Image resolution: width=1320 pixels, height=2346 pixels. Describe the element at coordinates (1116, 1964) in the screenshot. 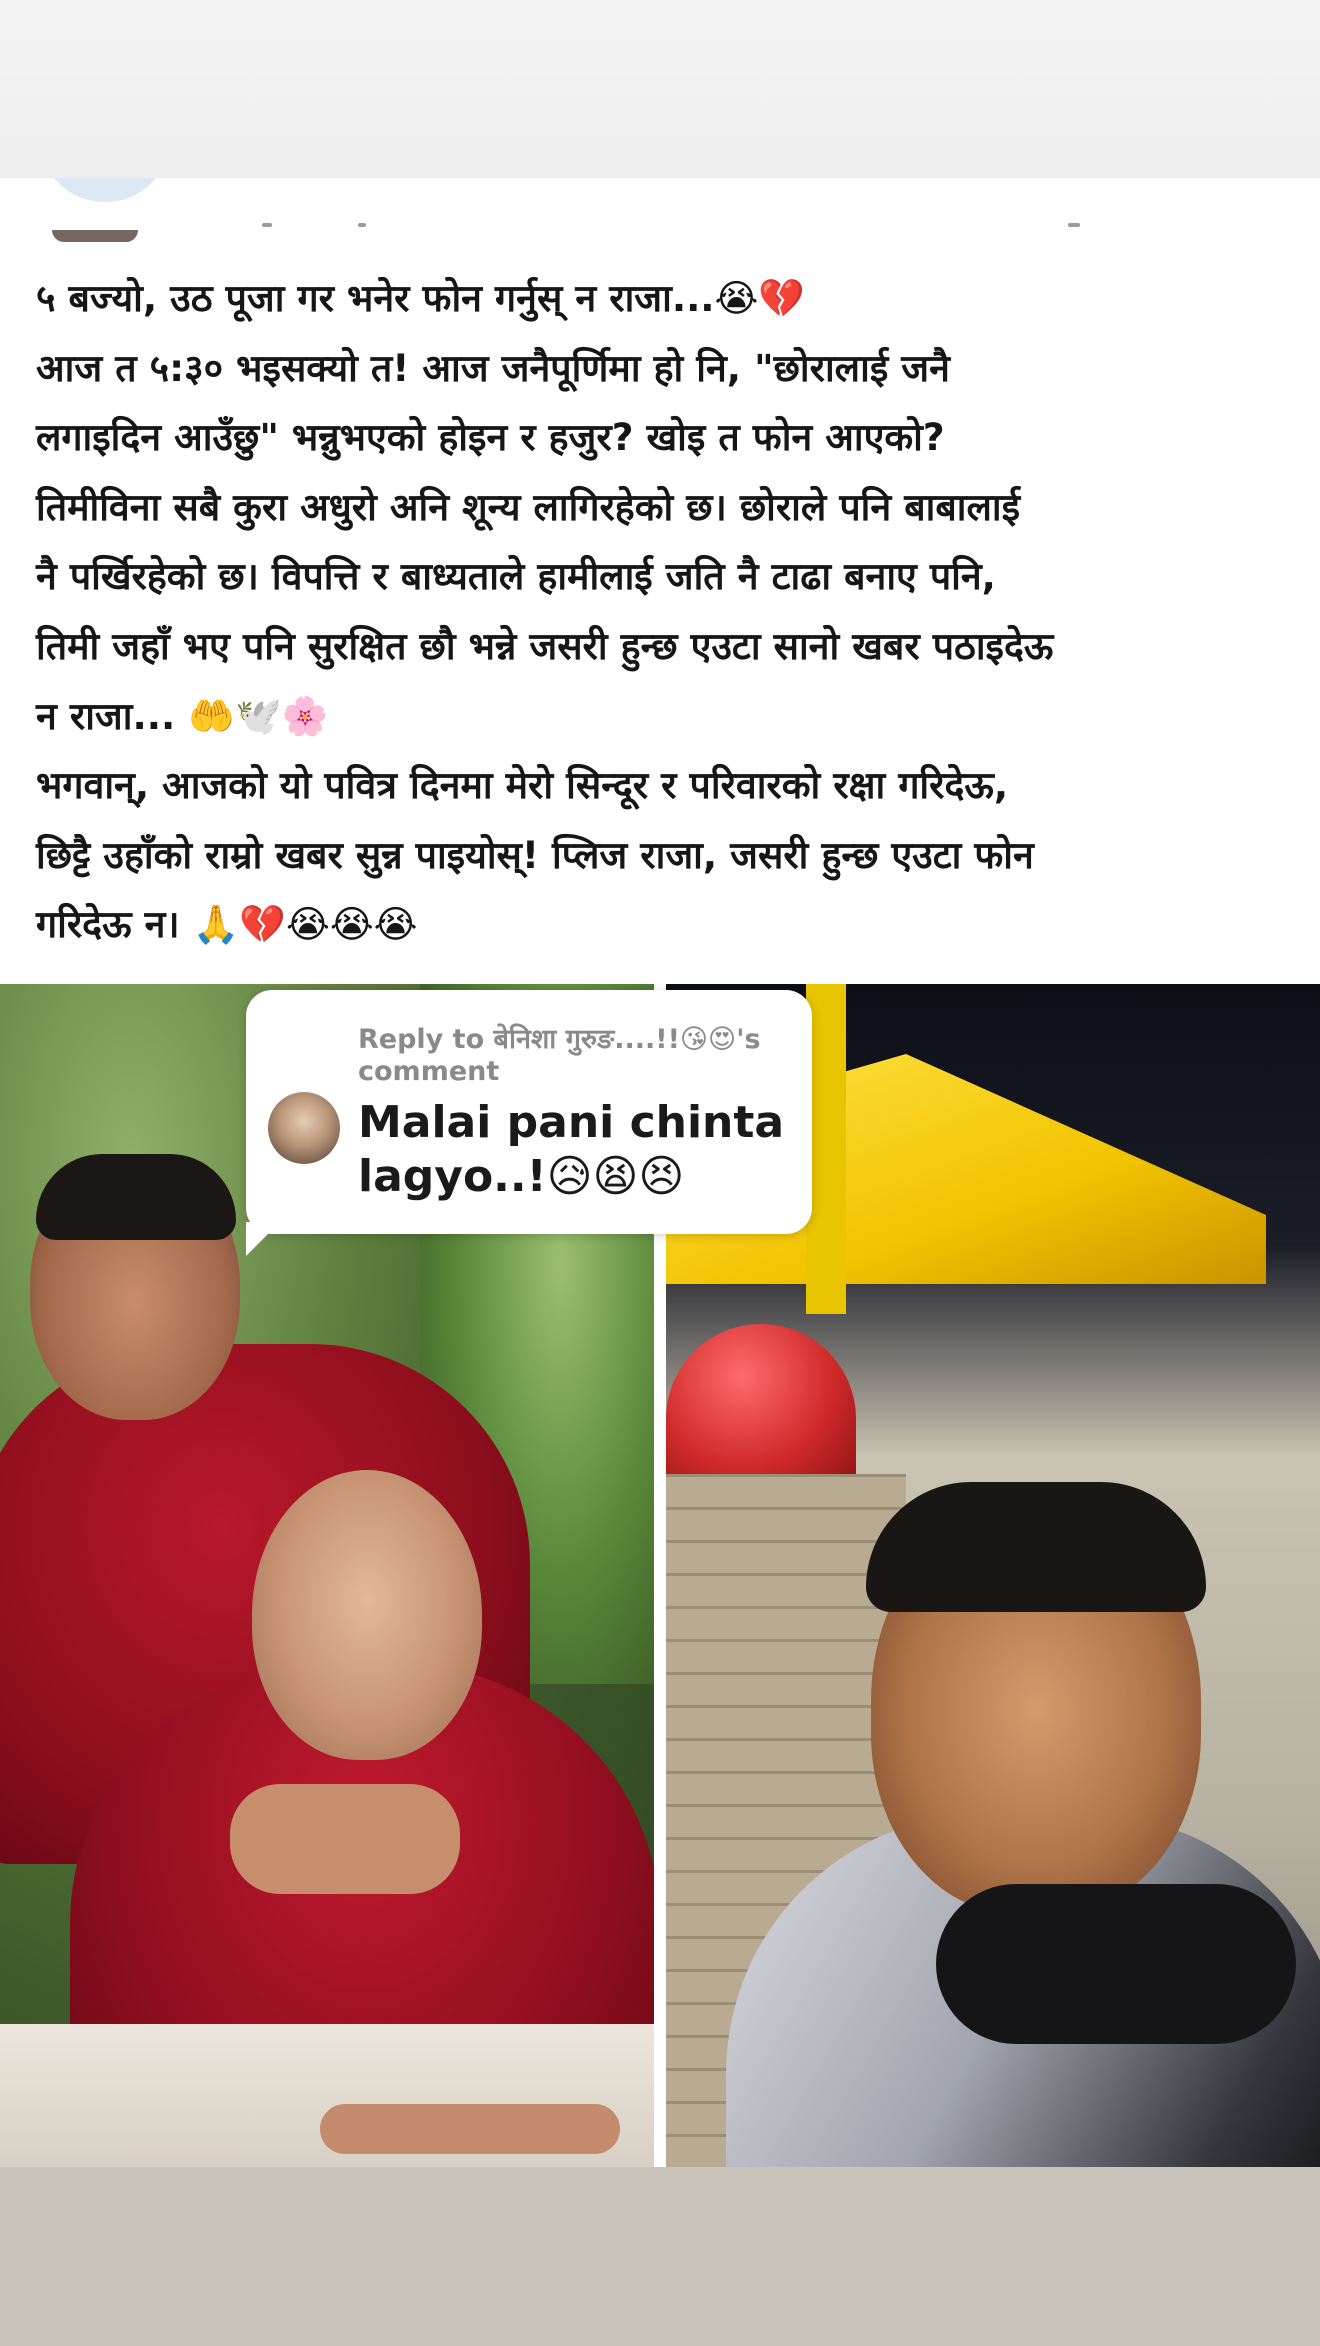

I see `photo-man-scarf` at that location.